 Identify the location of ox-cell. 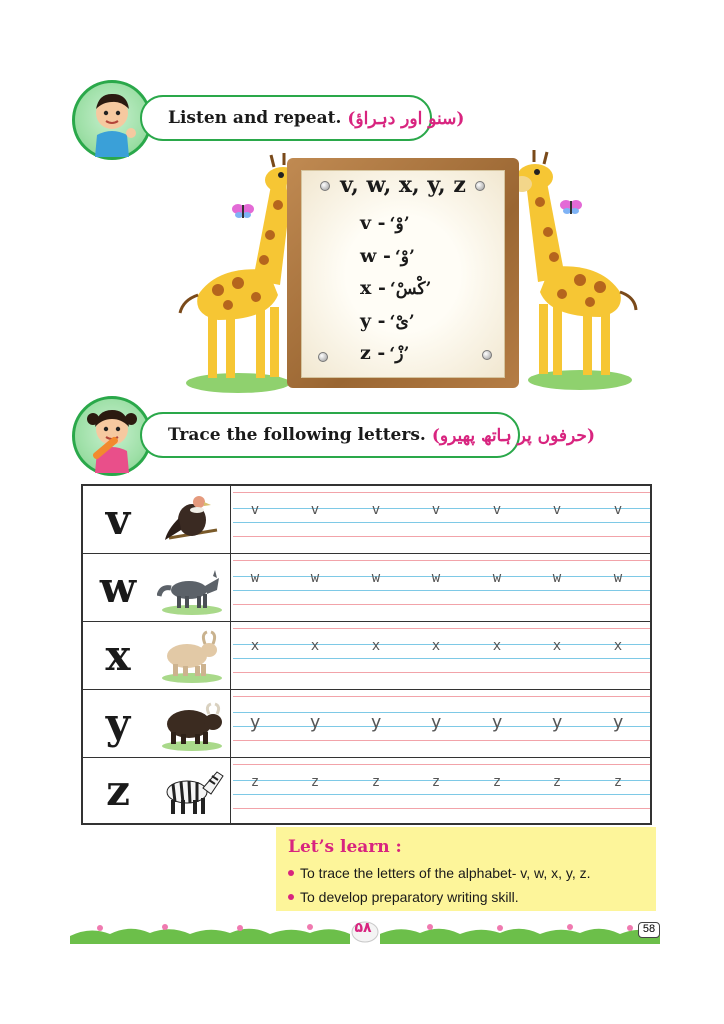
(192, 655).